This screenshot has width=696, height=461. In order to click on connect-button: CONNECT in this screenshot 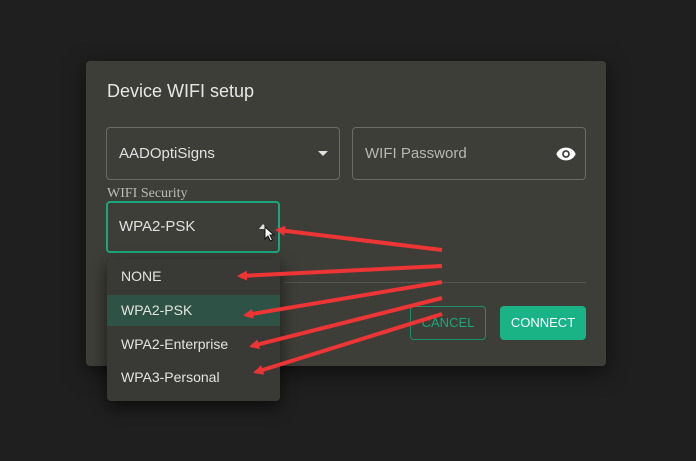, I will do `click(543, 323)`.